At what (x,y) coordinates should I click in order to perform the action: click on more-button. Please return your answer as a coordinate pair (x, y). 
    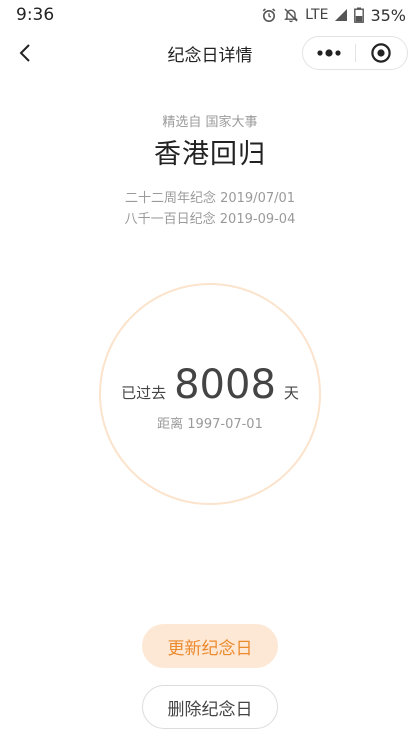
    Looking at the image, I should click on (329, 53).